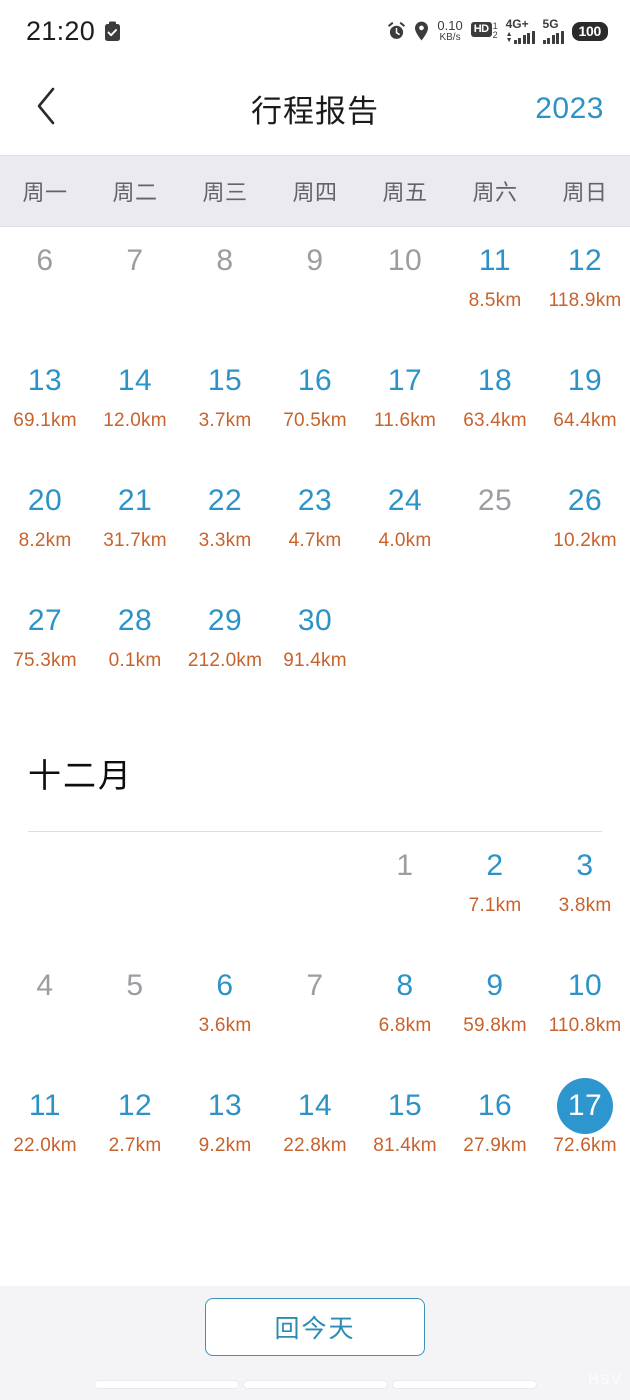 The height and width of the screenshot is (1400, 630). I want to click on day-distance: 118.9km, so click(585, 300).